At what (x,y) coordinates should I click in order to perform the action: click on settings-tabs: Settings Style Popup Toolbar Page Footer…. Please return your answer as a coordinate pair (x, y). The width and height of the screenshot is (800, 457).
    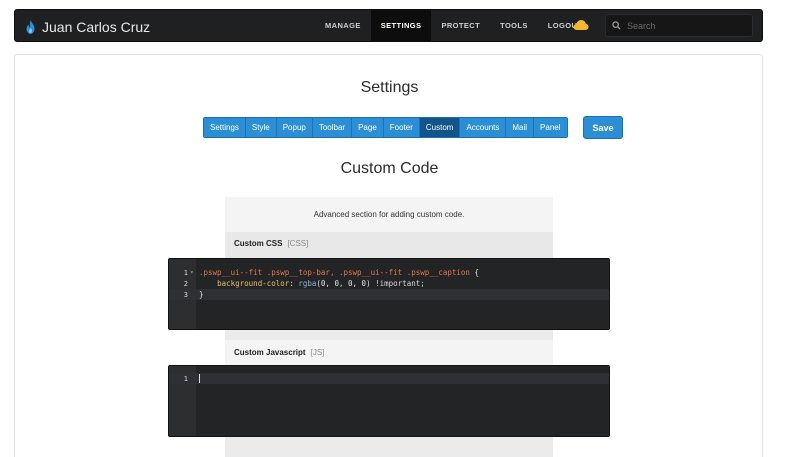
    Looking at the image, I should click on (385, 127).